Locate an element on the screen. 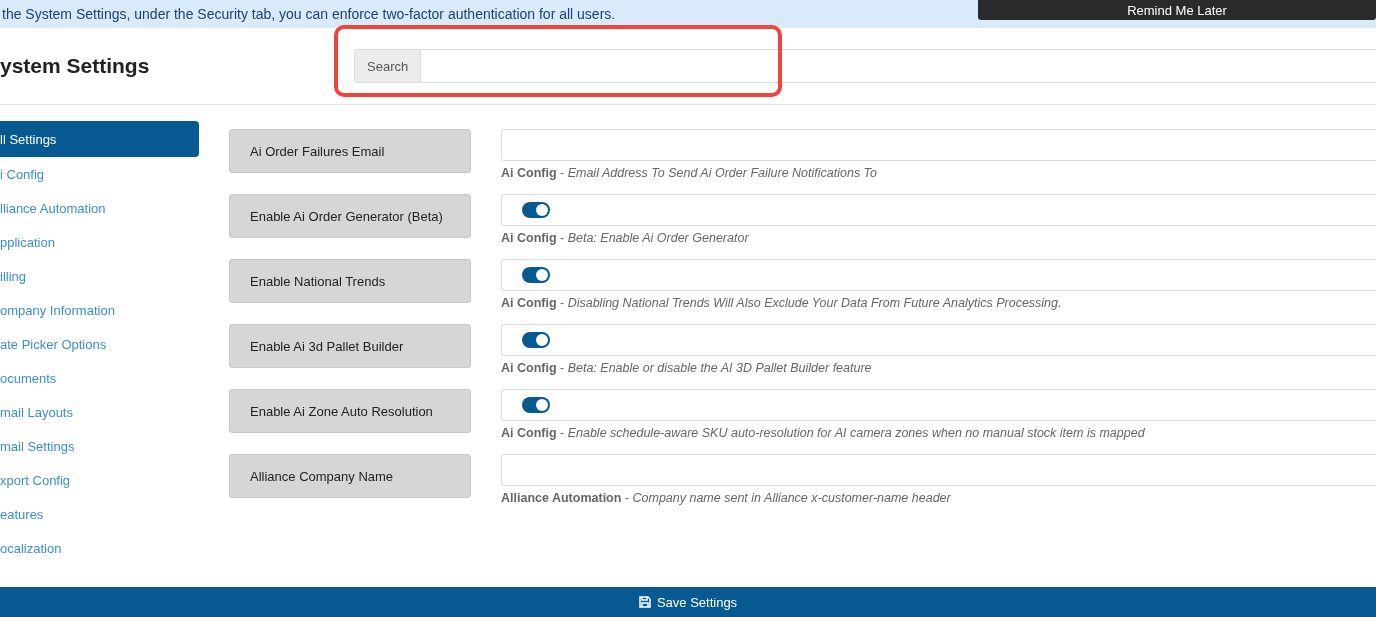 The image size is (1376, 617). setting-description: Ai Config - Email Address To Send Ai Order Failure Notifications To is located at coordinates (690, 173).